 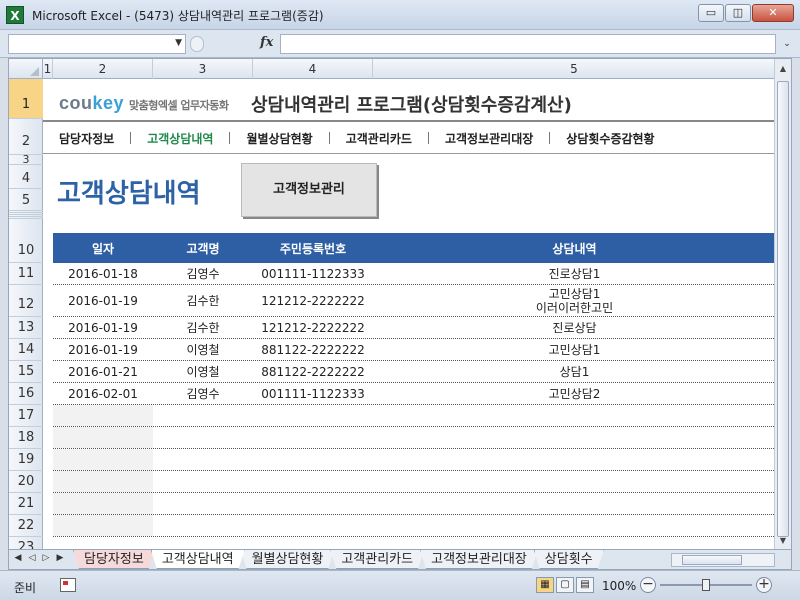 What do you see at coordinates (114, 559) in the screenshot?
I see `tab-manager-info: 담당자정보` at bounding box center [114, 559].